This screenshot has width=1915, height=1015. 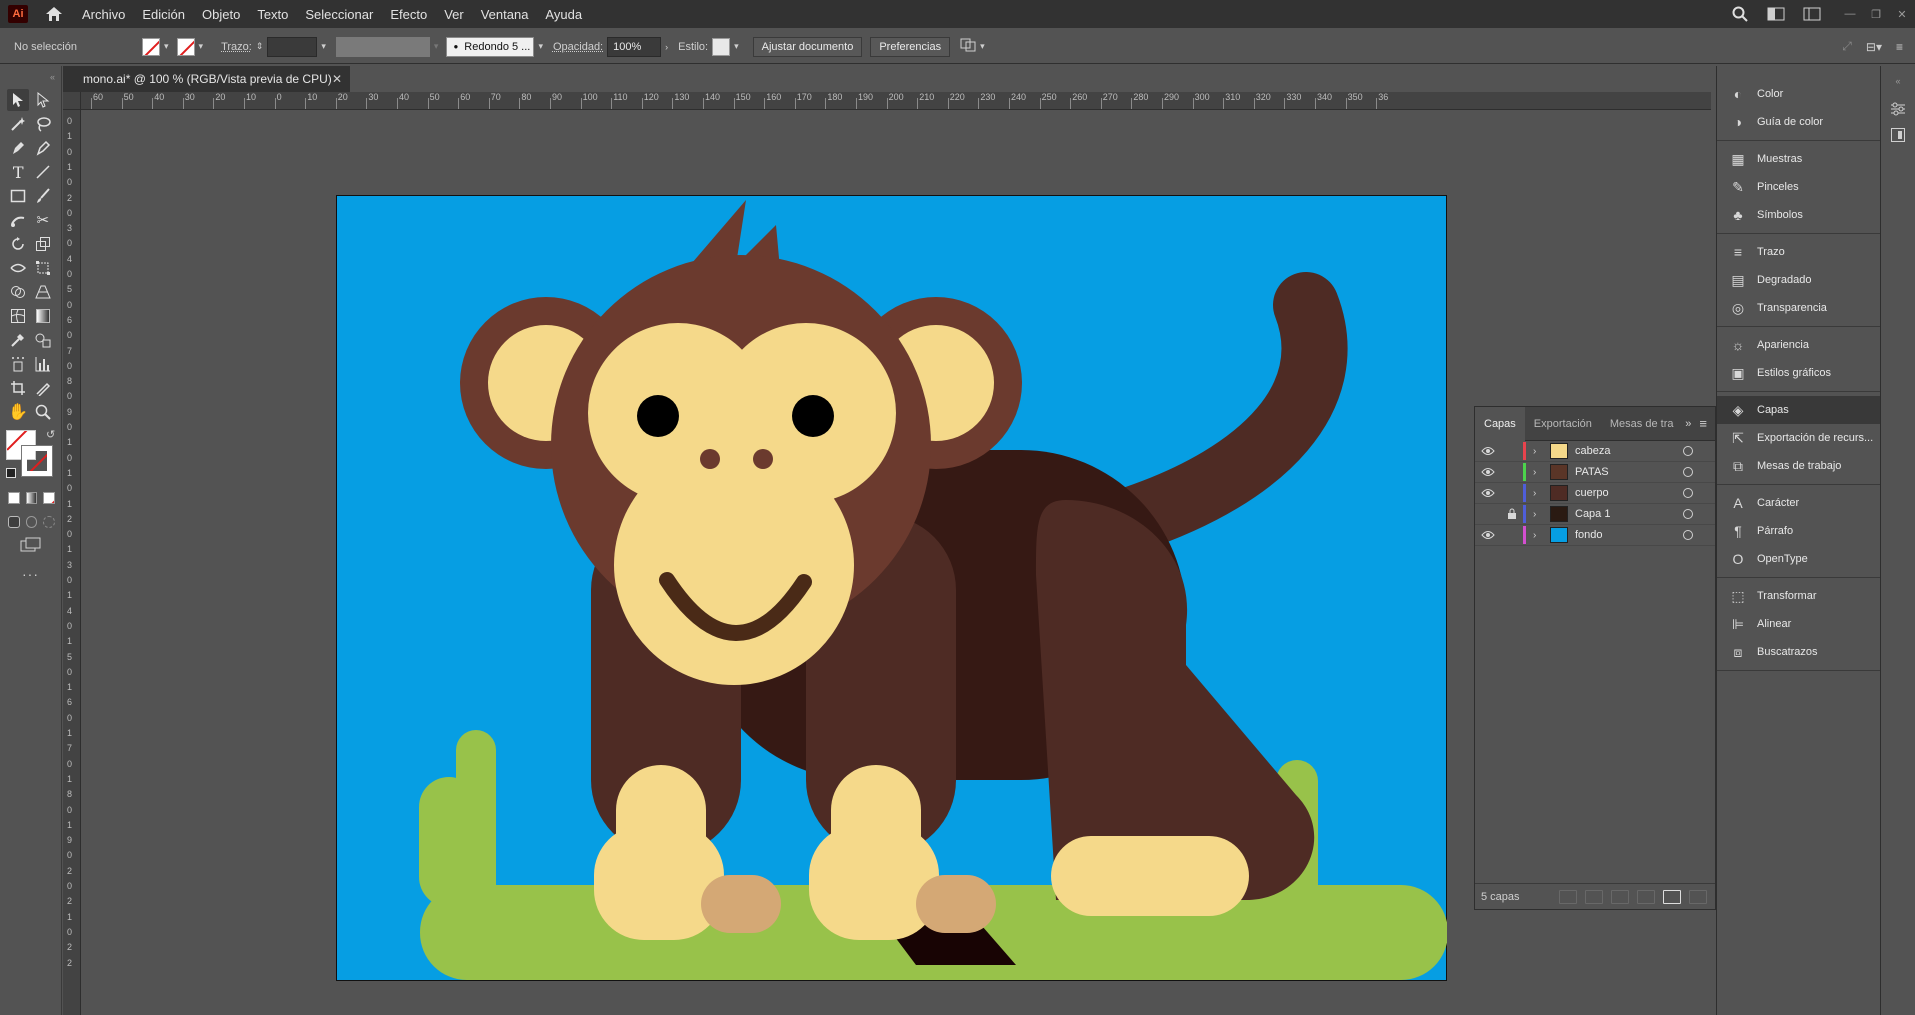 I want to click on search-icon, so click(x=1740, y=14).